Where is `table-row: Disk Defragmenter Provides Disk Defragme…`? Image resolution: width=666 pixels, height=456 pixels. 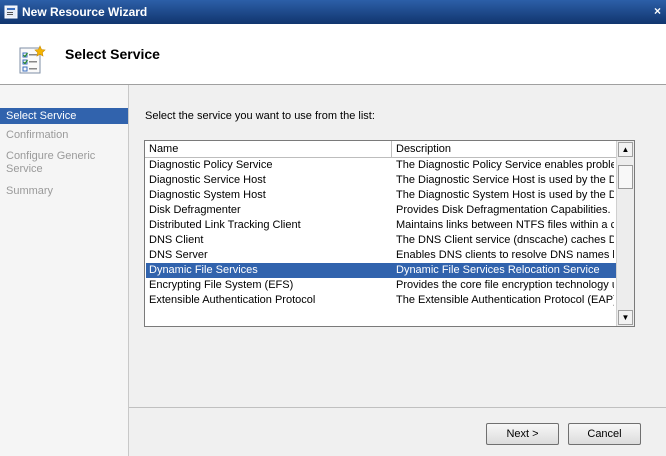 table-row: Disk Defragmenter Provides Disk Defragme… is located at coordinates (381, 210).